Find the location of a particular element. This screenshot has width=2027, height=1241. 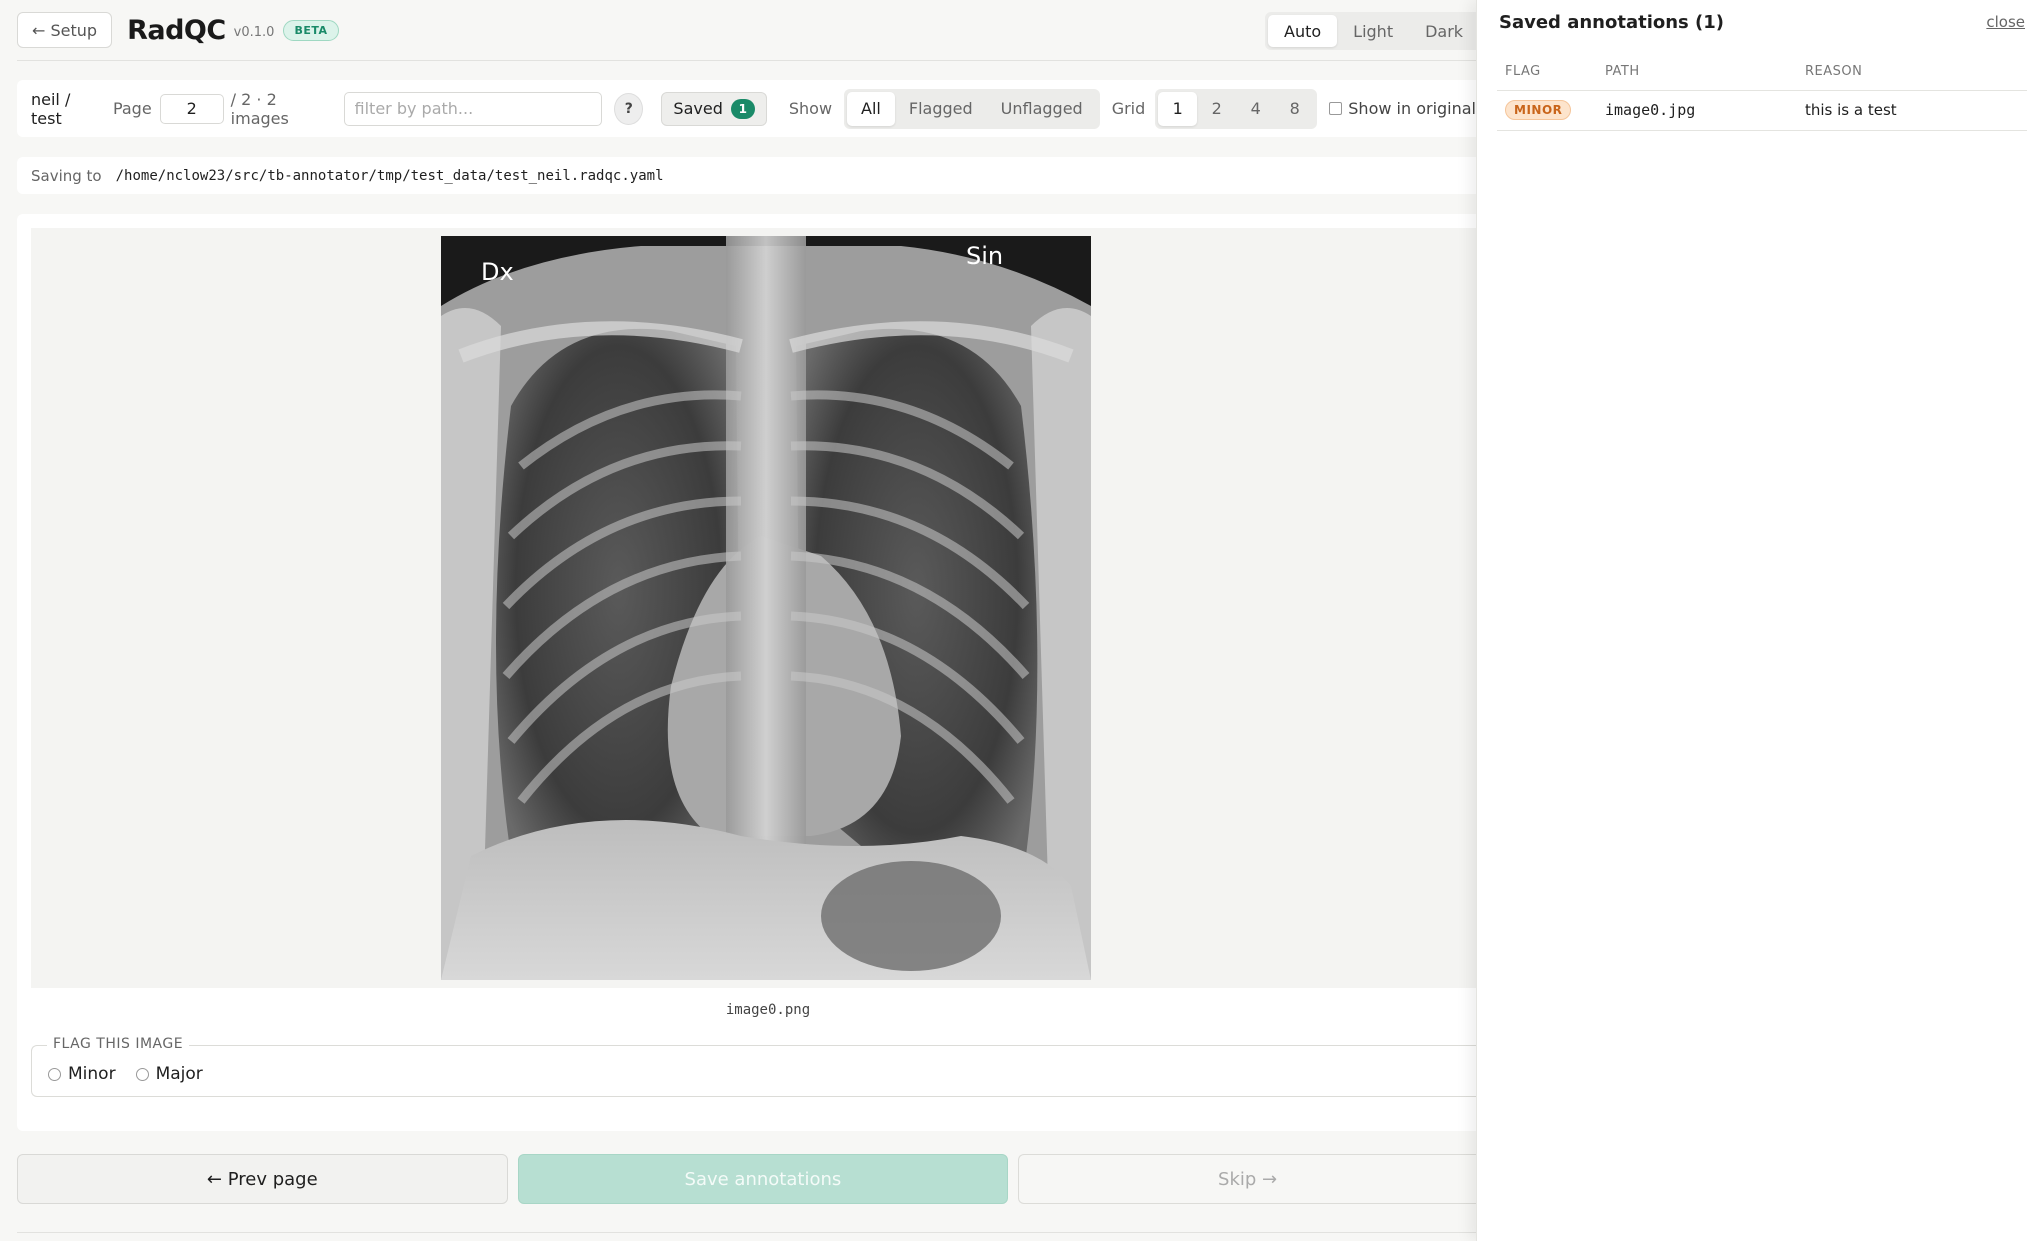

flag-image-fieldset: FLAG THIS IMAGE Minor Major is located at coordinates (753, 1066).